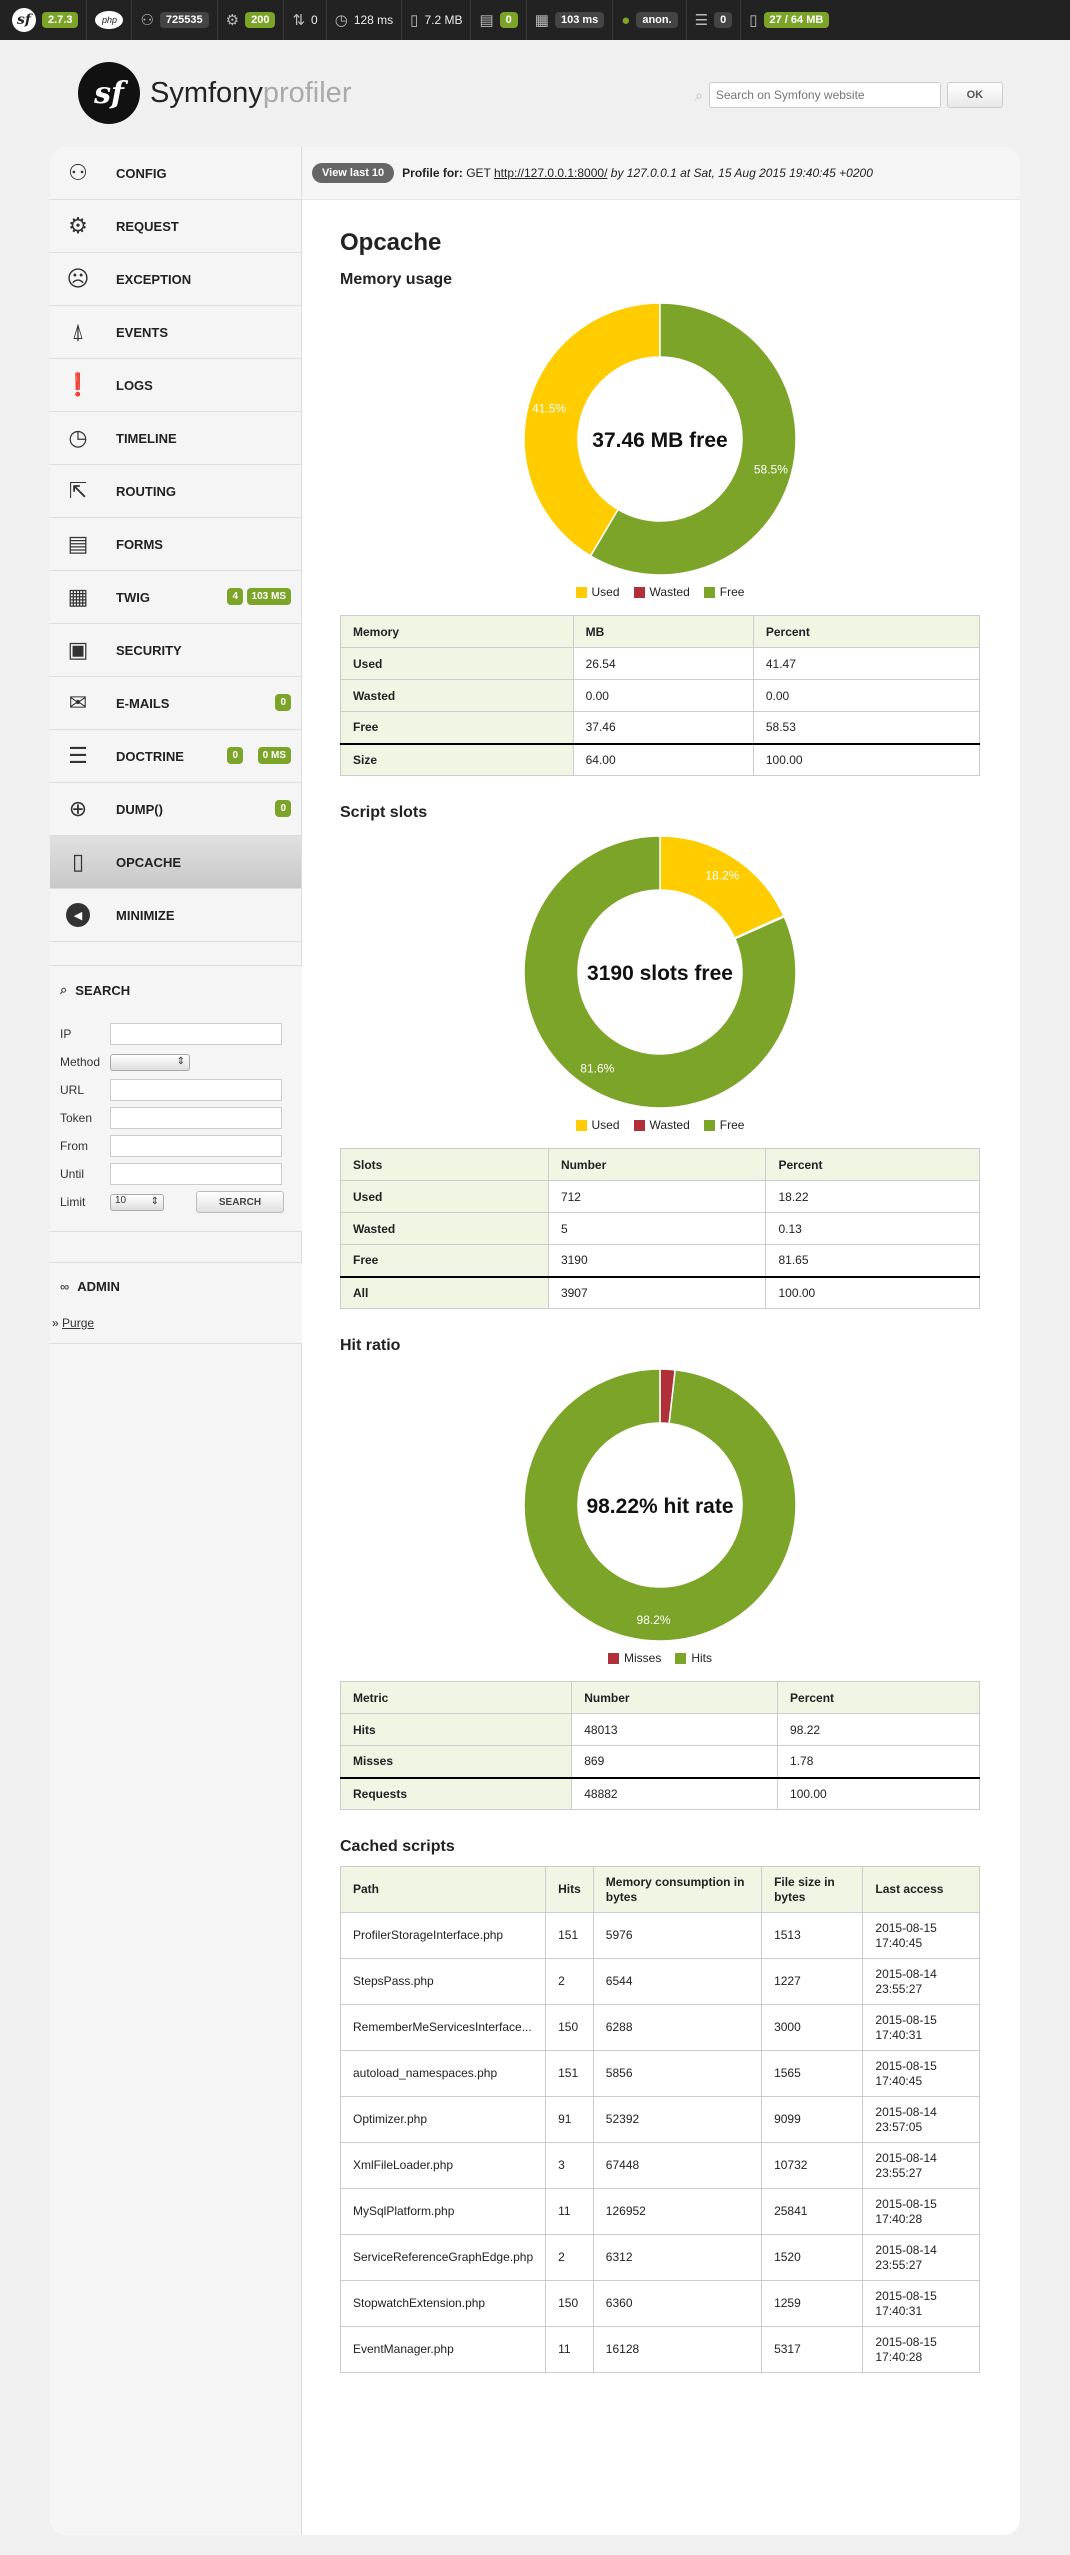 The image size is (1070, 2555). I want to click on sidebar-item-doctrine: ☰ DOCTRINE 0 MS 0, so click(175, 756).